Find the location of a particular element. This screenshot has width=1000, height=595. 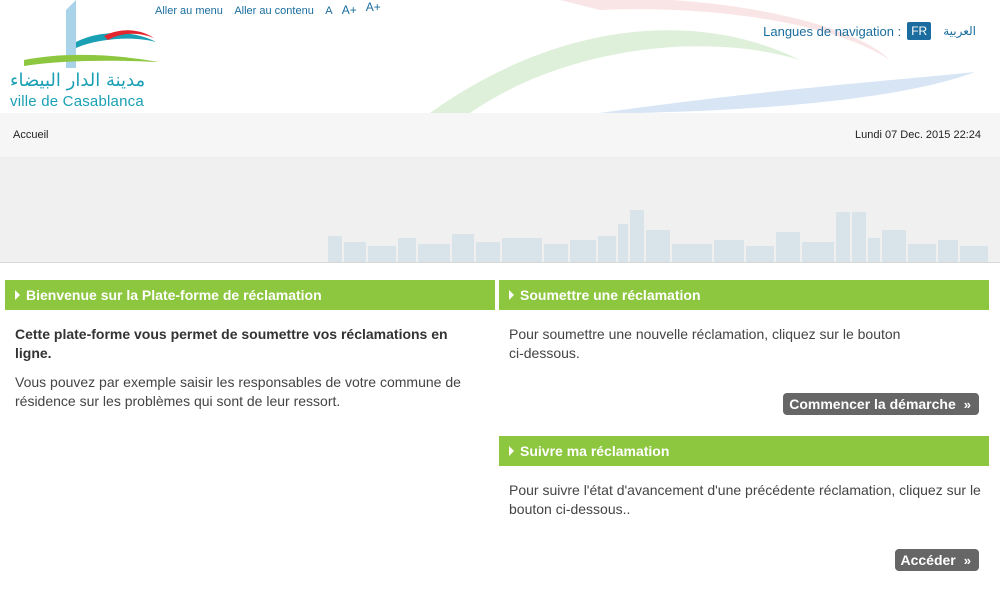

skyline-icon is located at coordinates (658, 236).